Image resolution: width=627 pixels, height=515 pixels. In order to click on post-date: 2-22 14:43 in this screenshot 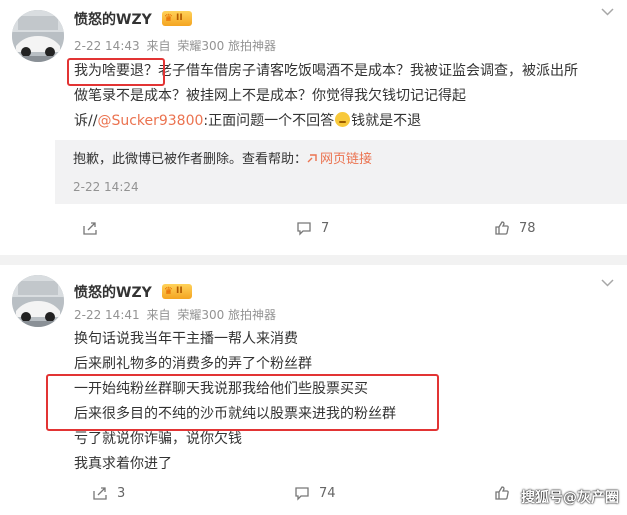, I will do `click(107, 46)`.